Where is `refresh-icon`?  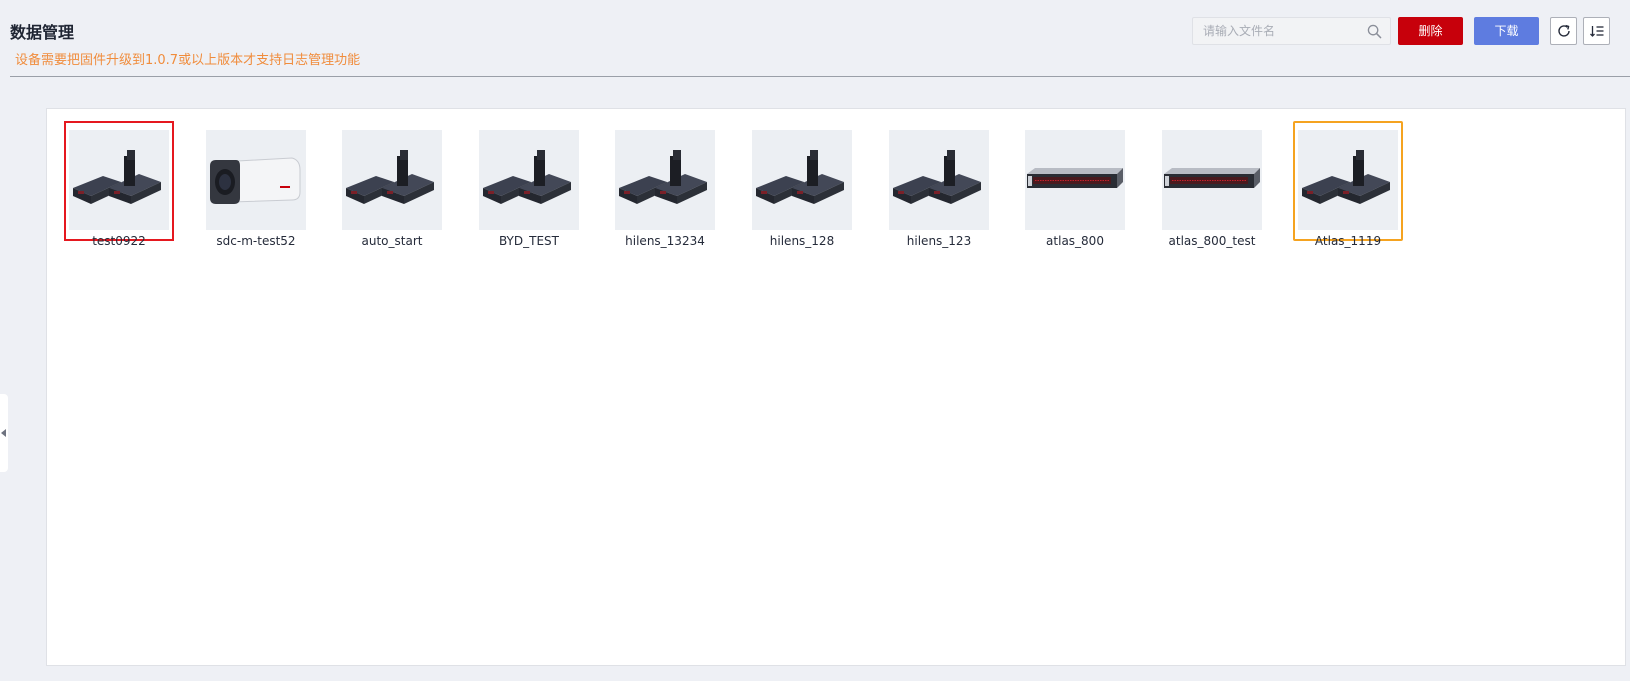 refresh-icon is located at coordinates (1563, 30).